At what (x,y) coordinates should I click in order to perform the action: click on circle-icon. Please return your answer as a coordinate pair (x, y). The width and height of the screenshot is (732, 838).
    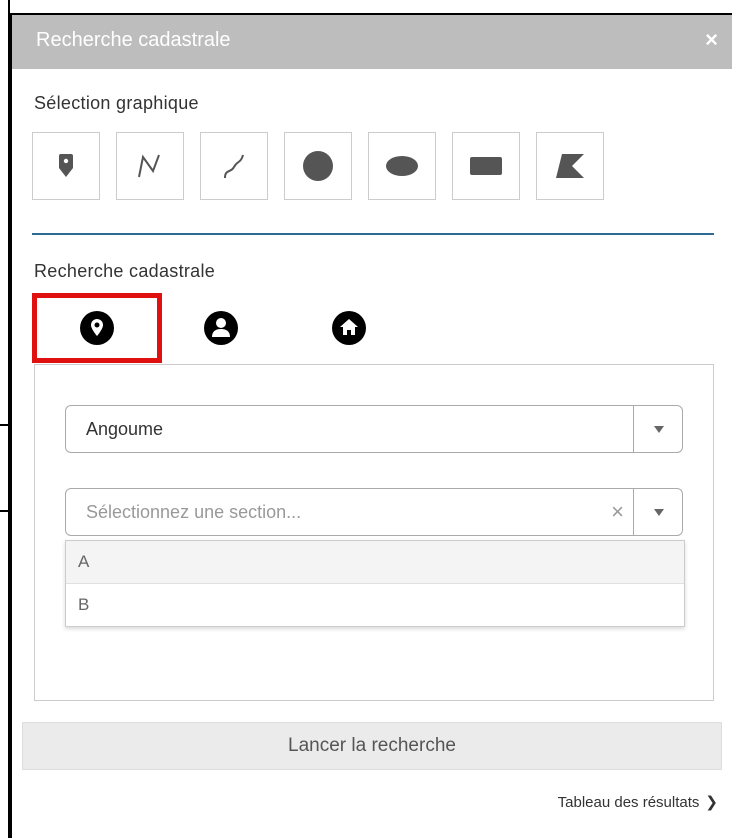
    Looking at the image, I should click on (318, 166).